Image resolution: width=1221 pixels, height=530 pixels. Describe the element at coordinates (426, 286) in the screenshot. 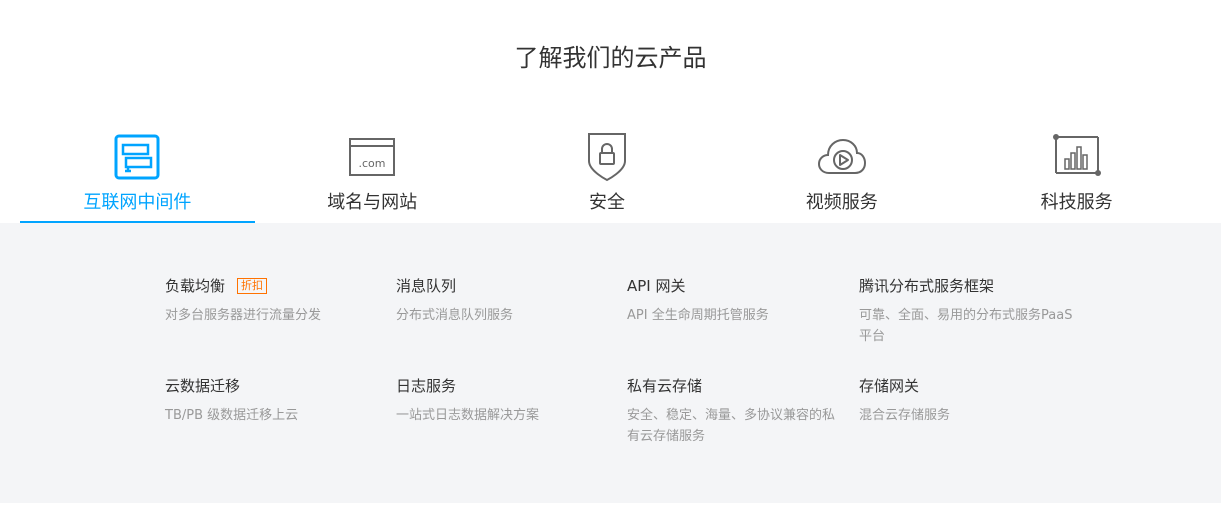

I see `product-name: 消息队列` at that location.